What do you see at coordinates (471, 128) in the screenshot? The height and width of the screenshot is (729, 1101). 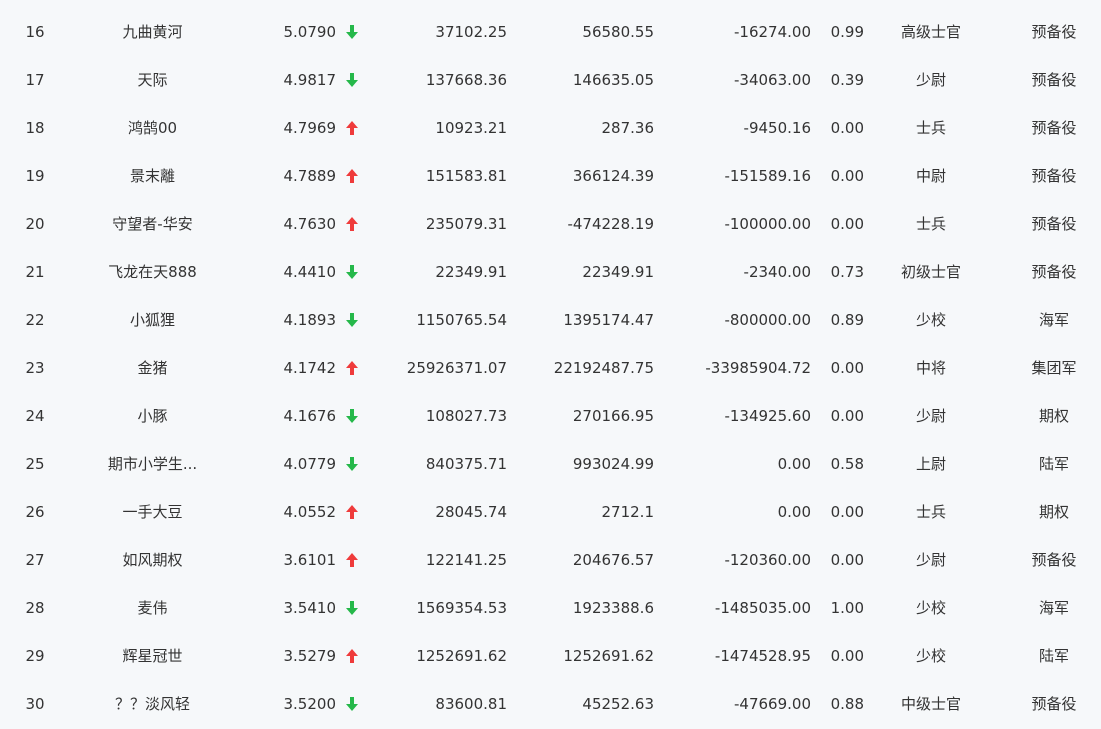 I see `value-a-cell: 10923.21` at bounding box center [471, 128].